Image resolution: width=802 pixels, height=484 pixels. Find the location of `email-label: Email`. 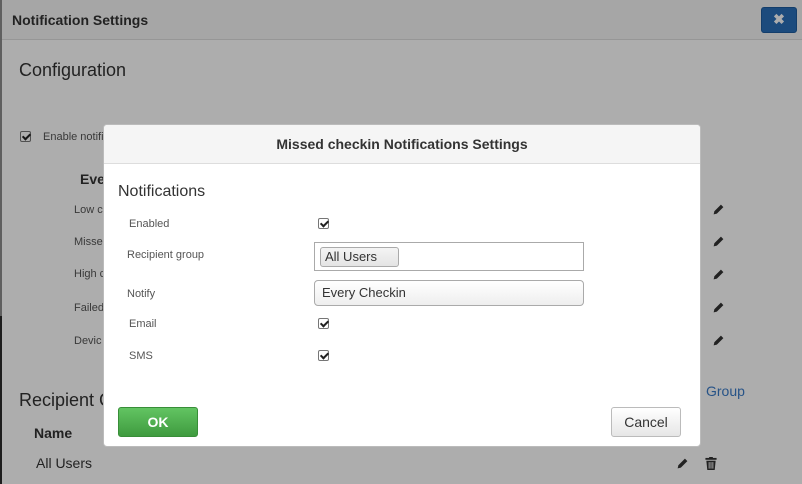

email-label: Email is located at coordinates (143, 324).